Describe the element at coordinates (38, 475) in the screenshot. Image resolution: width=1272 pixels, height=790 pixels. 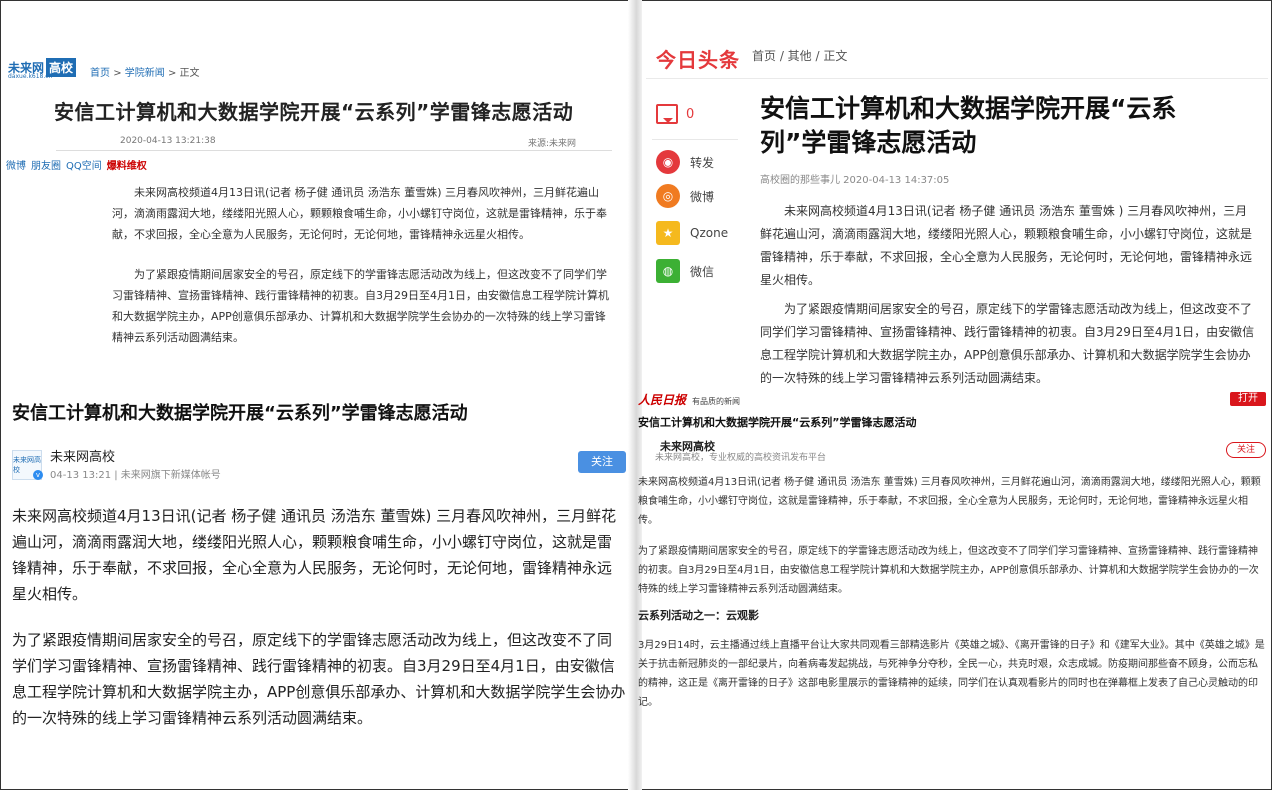
I see `verified-icon: v` at that location.